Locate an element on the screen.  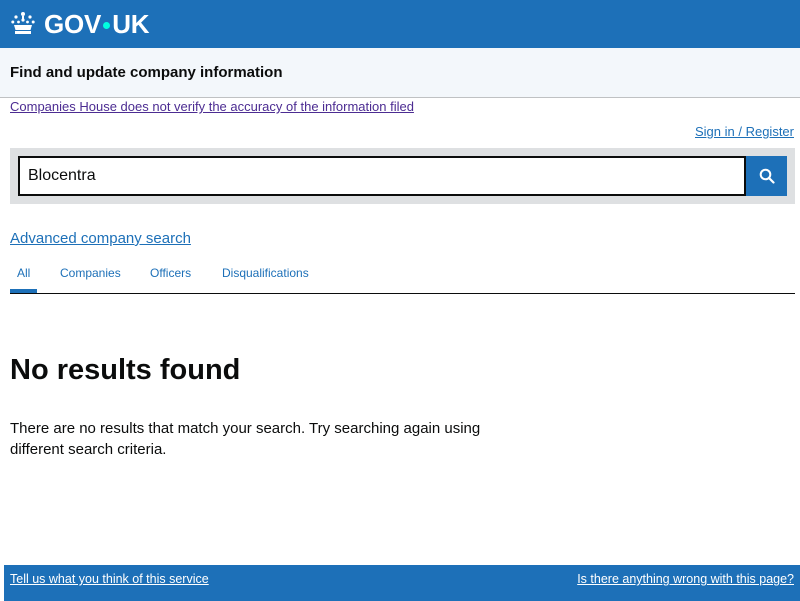
search-button is located at coordinates (766, 176).